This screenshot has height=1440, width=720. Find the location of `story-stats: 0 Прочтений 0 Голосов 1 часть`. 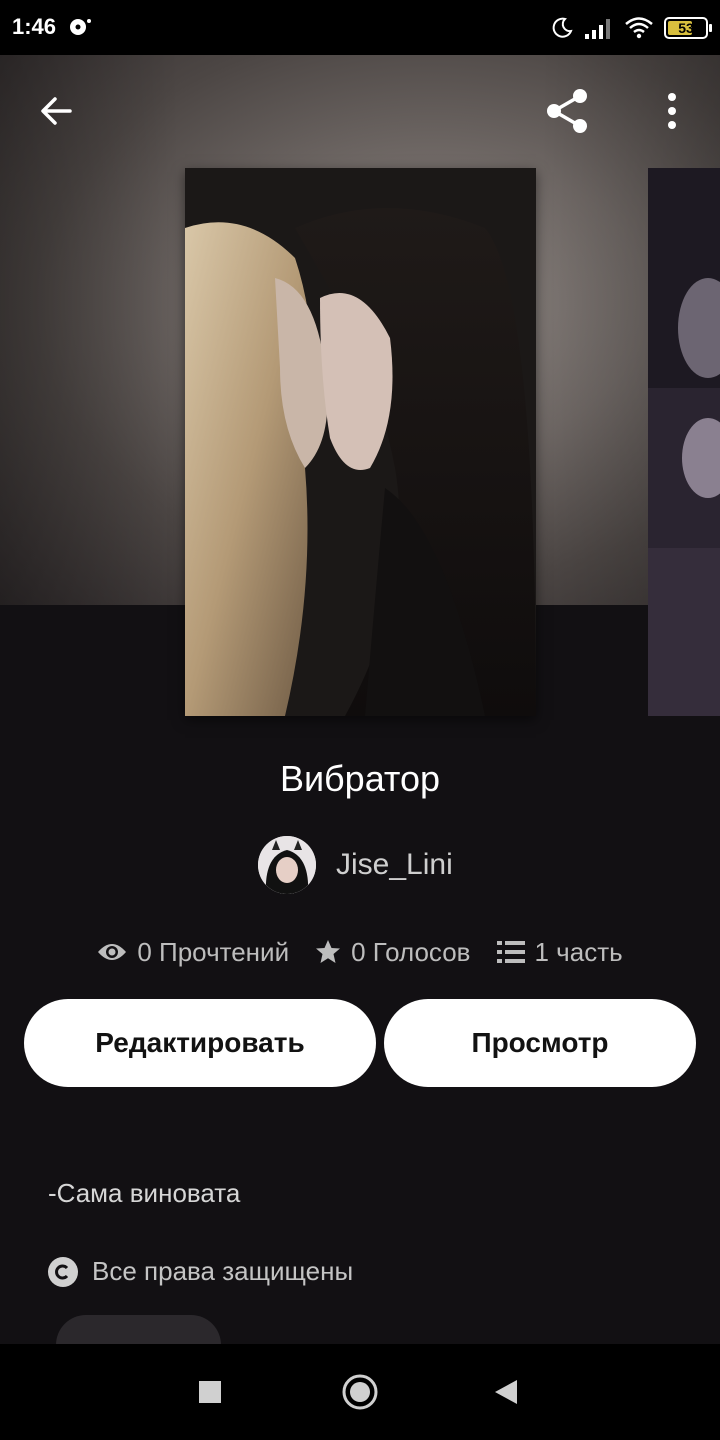

story-stats: 0 Прочтений 0 Голосов 1 часть is located at coordinates (360, 952).